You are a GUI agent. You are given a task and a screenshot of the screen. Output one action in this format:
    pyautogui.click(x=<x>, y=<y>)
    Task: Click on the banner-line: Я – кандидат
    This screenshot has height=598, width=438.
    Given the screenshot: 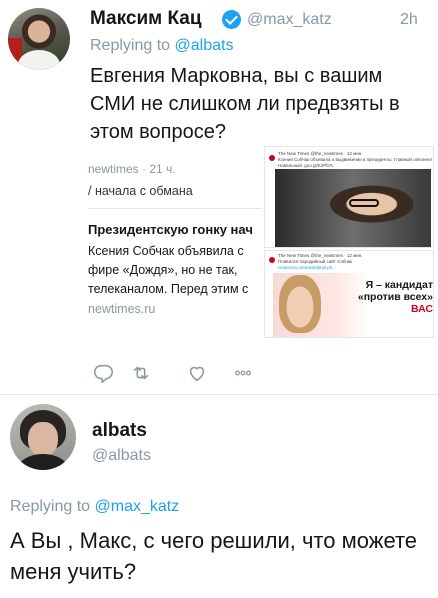 What is the action you would take?
    pyautogui.click(x=399, y=285)
    